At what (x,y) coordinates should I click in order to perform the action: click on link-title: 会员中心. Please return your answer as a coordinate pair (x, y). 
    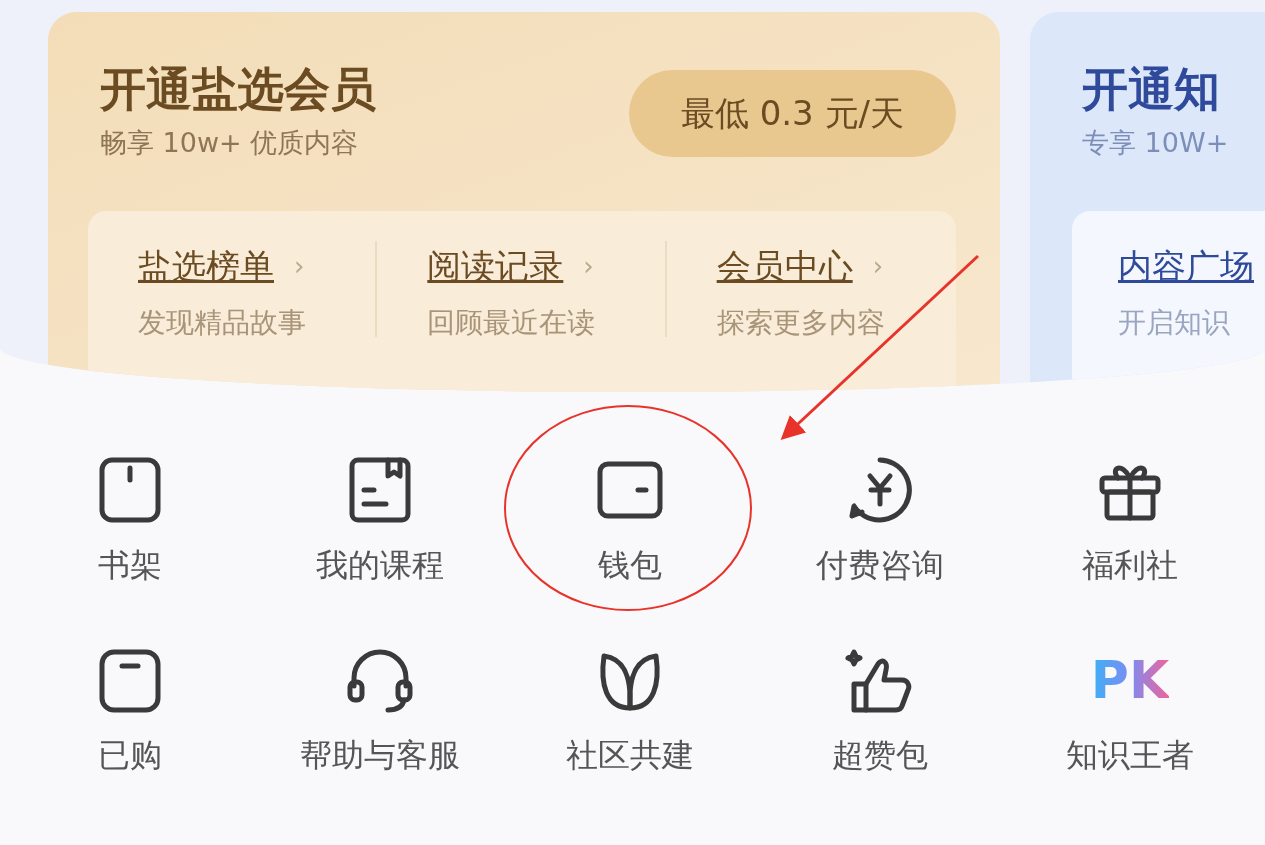
    Looking at the image, I should click on (784, 267).